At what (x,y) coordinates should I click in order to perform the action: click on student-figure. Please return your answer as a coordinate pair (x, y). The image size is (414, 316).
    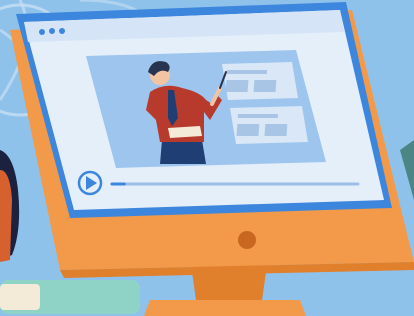
    Looking at the image, I should click on (10, 206).